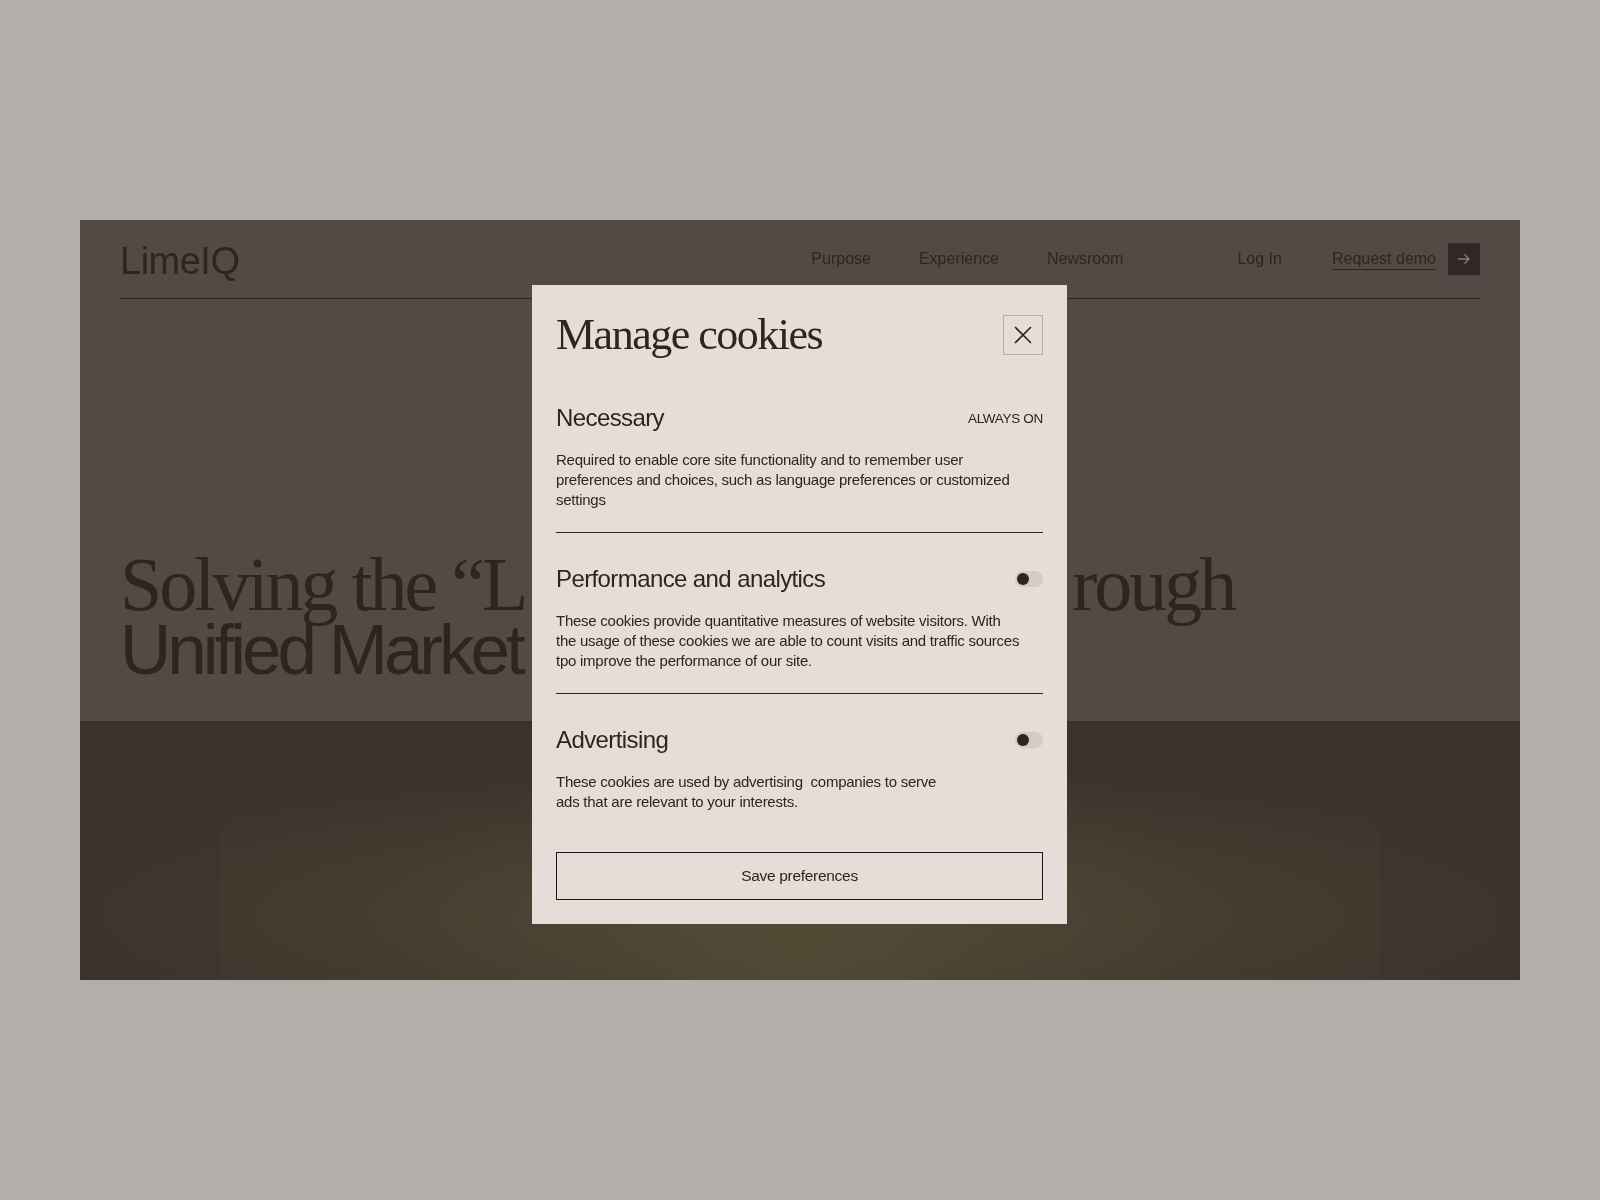 This screenshot has height=1200, width=1600. Describe the element at coordinates (747, 792) in the screenshot. I see `section-description: These cookies are used by advertising companies to serve ads that are relevant to your interests.` at that location.